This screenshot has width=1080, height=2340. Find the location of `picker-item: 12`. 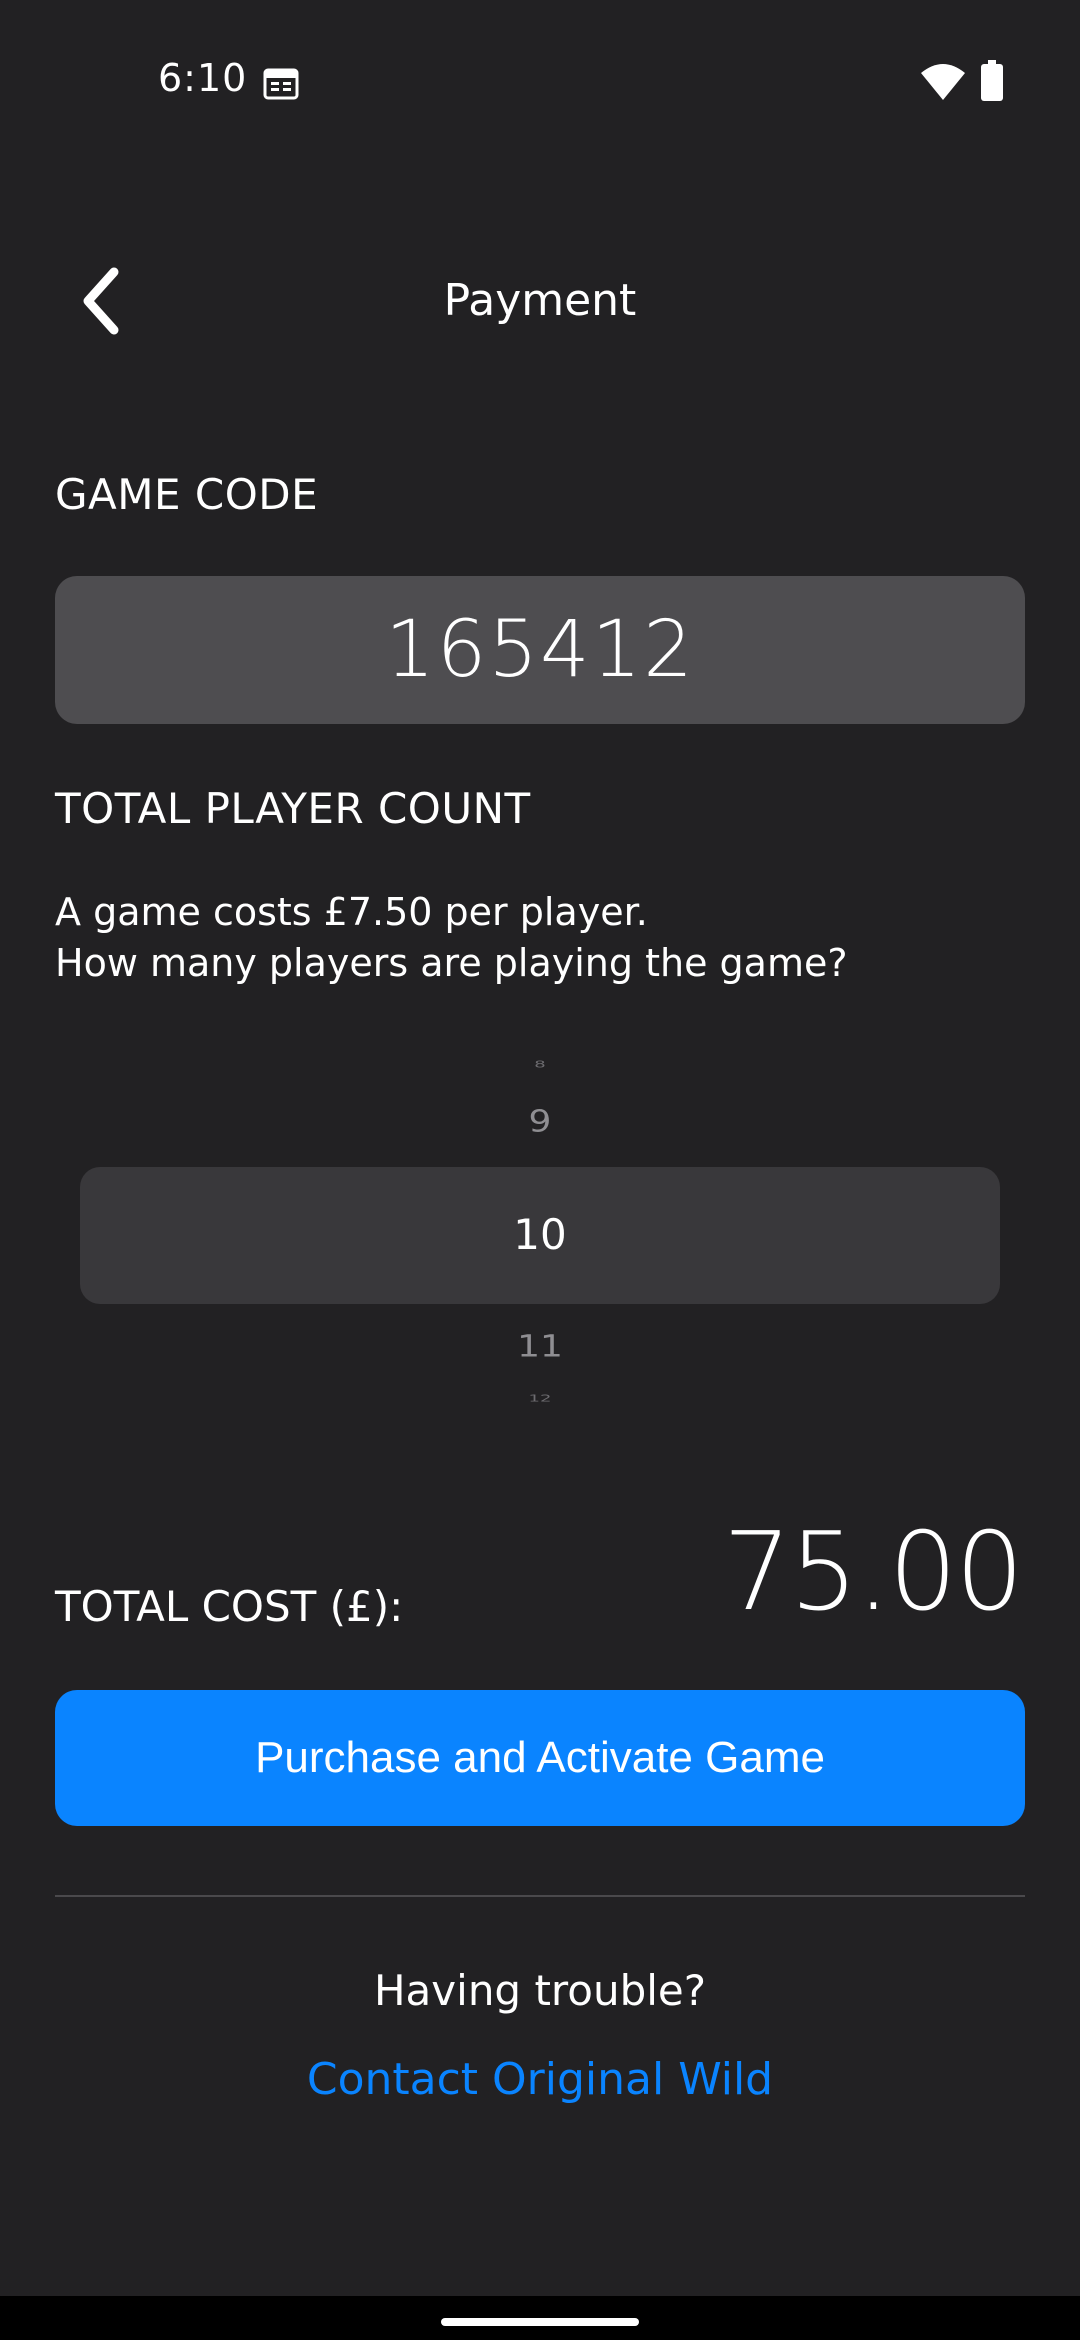

picker-item: 12 is located at coordinates (540, 1399).